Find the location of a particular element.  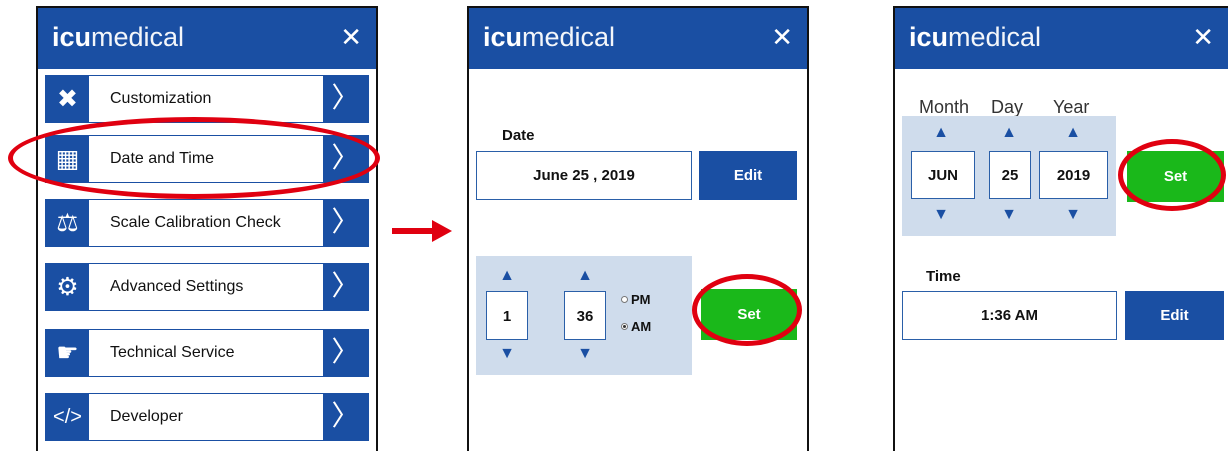

year-down-arrow-icon: ▼ is located at coordinates (1073, 215).